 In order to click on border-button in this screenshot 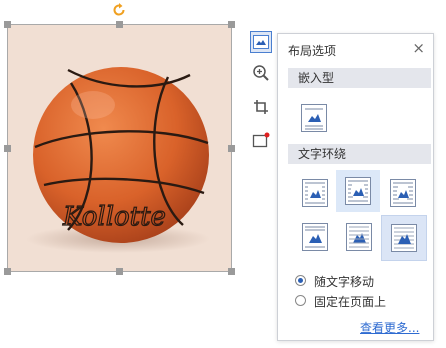, I will do `click(261, 140)`.